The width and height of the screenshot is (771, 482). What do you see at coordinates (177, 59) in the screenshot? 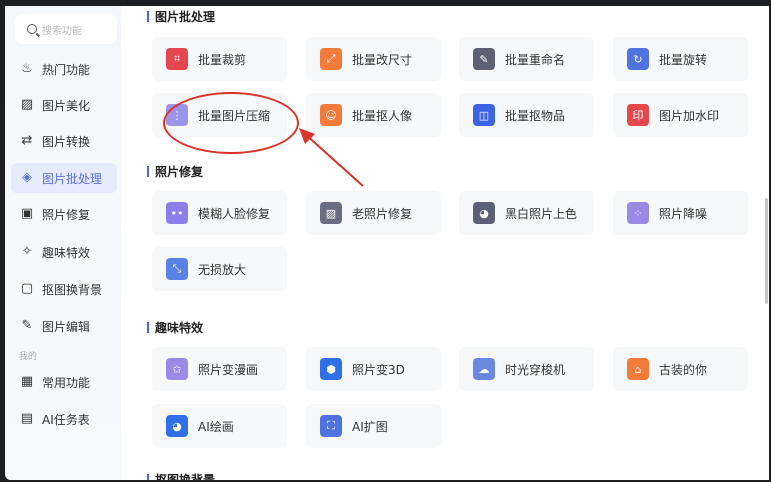
I see `crop-icon: ⌗` at bounding box center [177, 59].